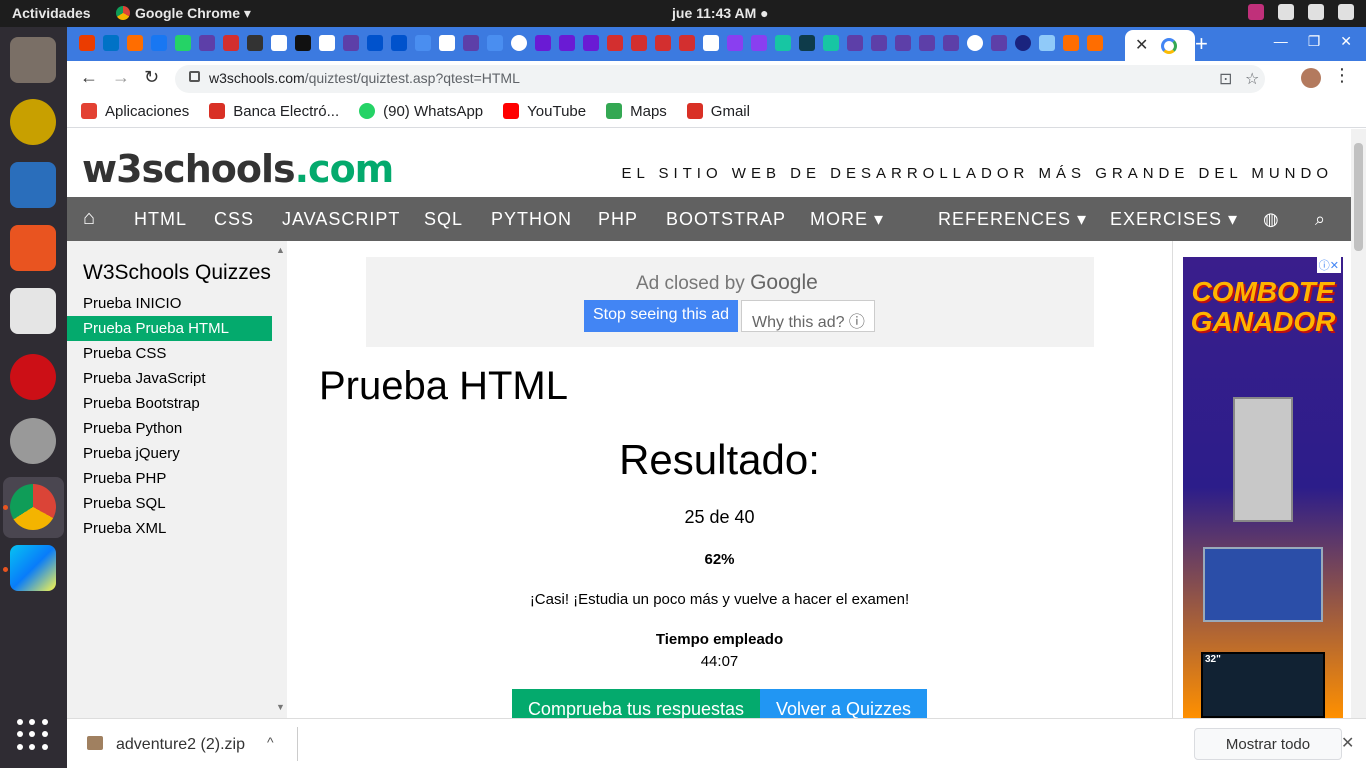 The width and height of the screenshot is (1366, 768). Describe the element at coordinates (1358, 423) in the screenshot. I see `page-scrollbar` at that location.